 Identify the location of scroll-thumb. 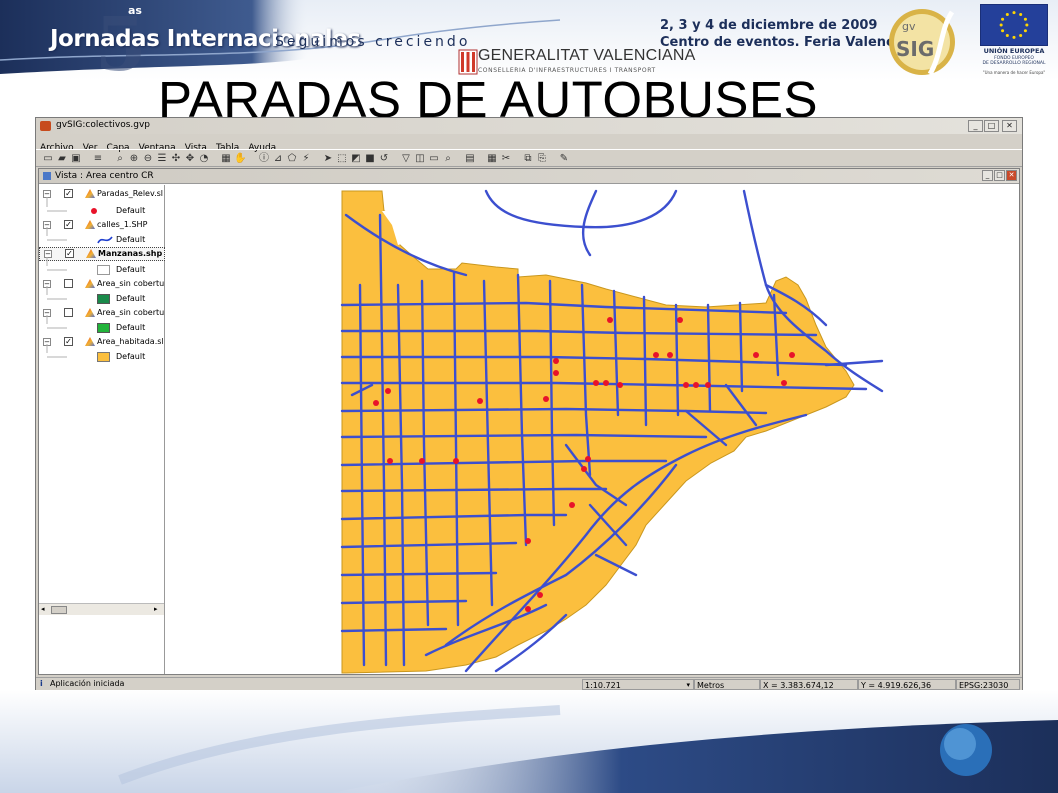
(59, 610).